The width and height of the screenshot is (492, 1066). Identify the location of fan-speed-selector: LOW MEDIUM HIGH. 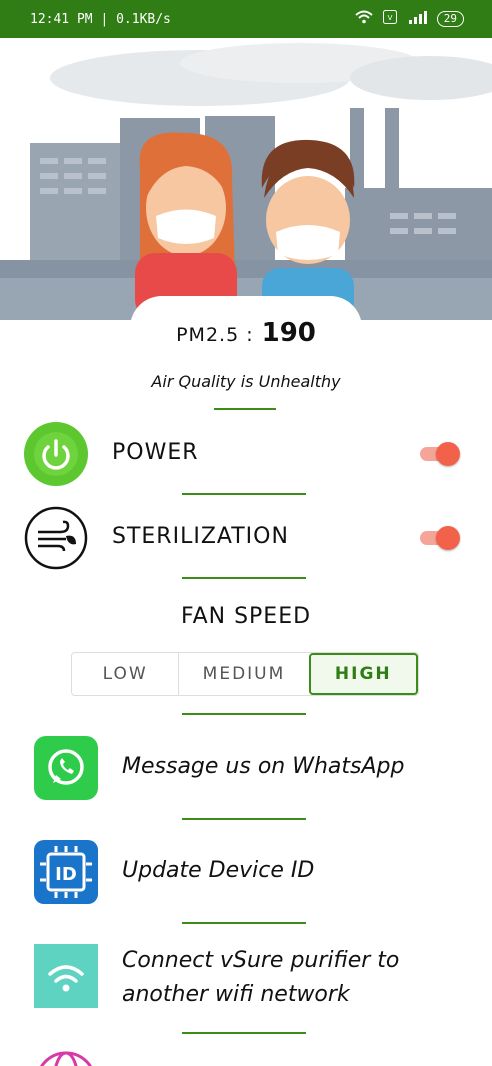
(245, 674).